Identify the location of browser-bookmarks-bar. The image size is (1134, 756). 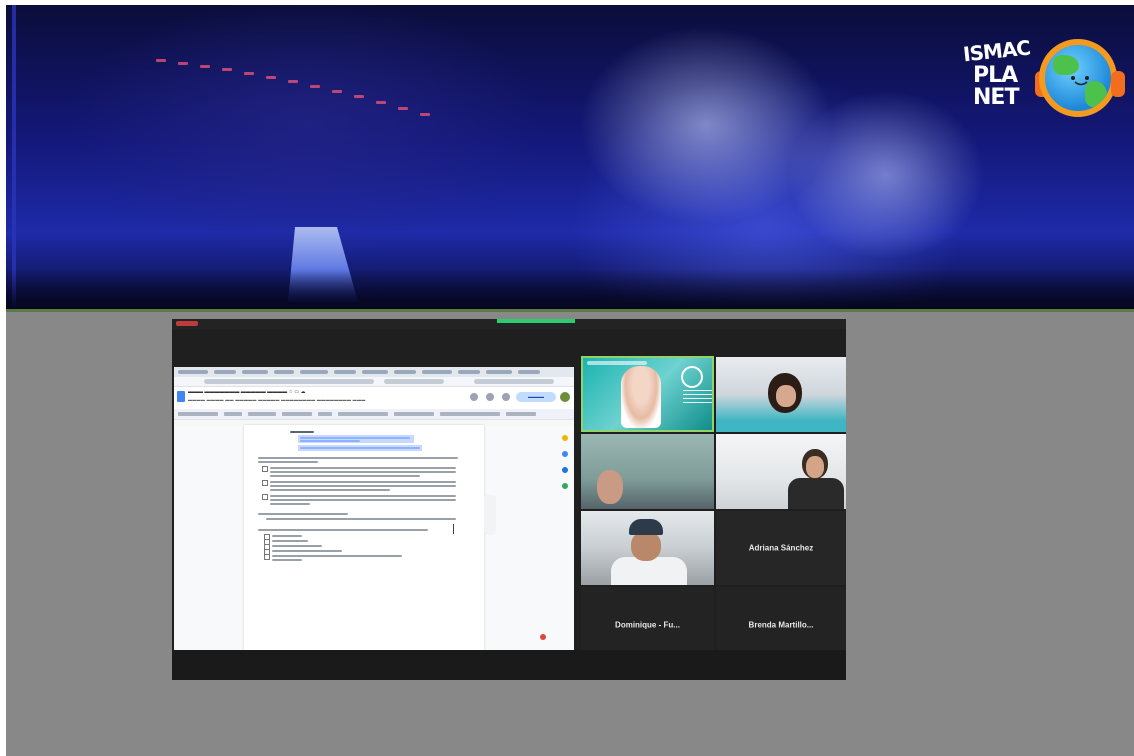
(374, 372).